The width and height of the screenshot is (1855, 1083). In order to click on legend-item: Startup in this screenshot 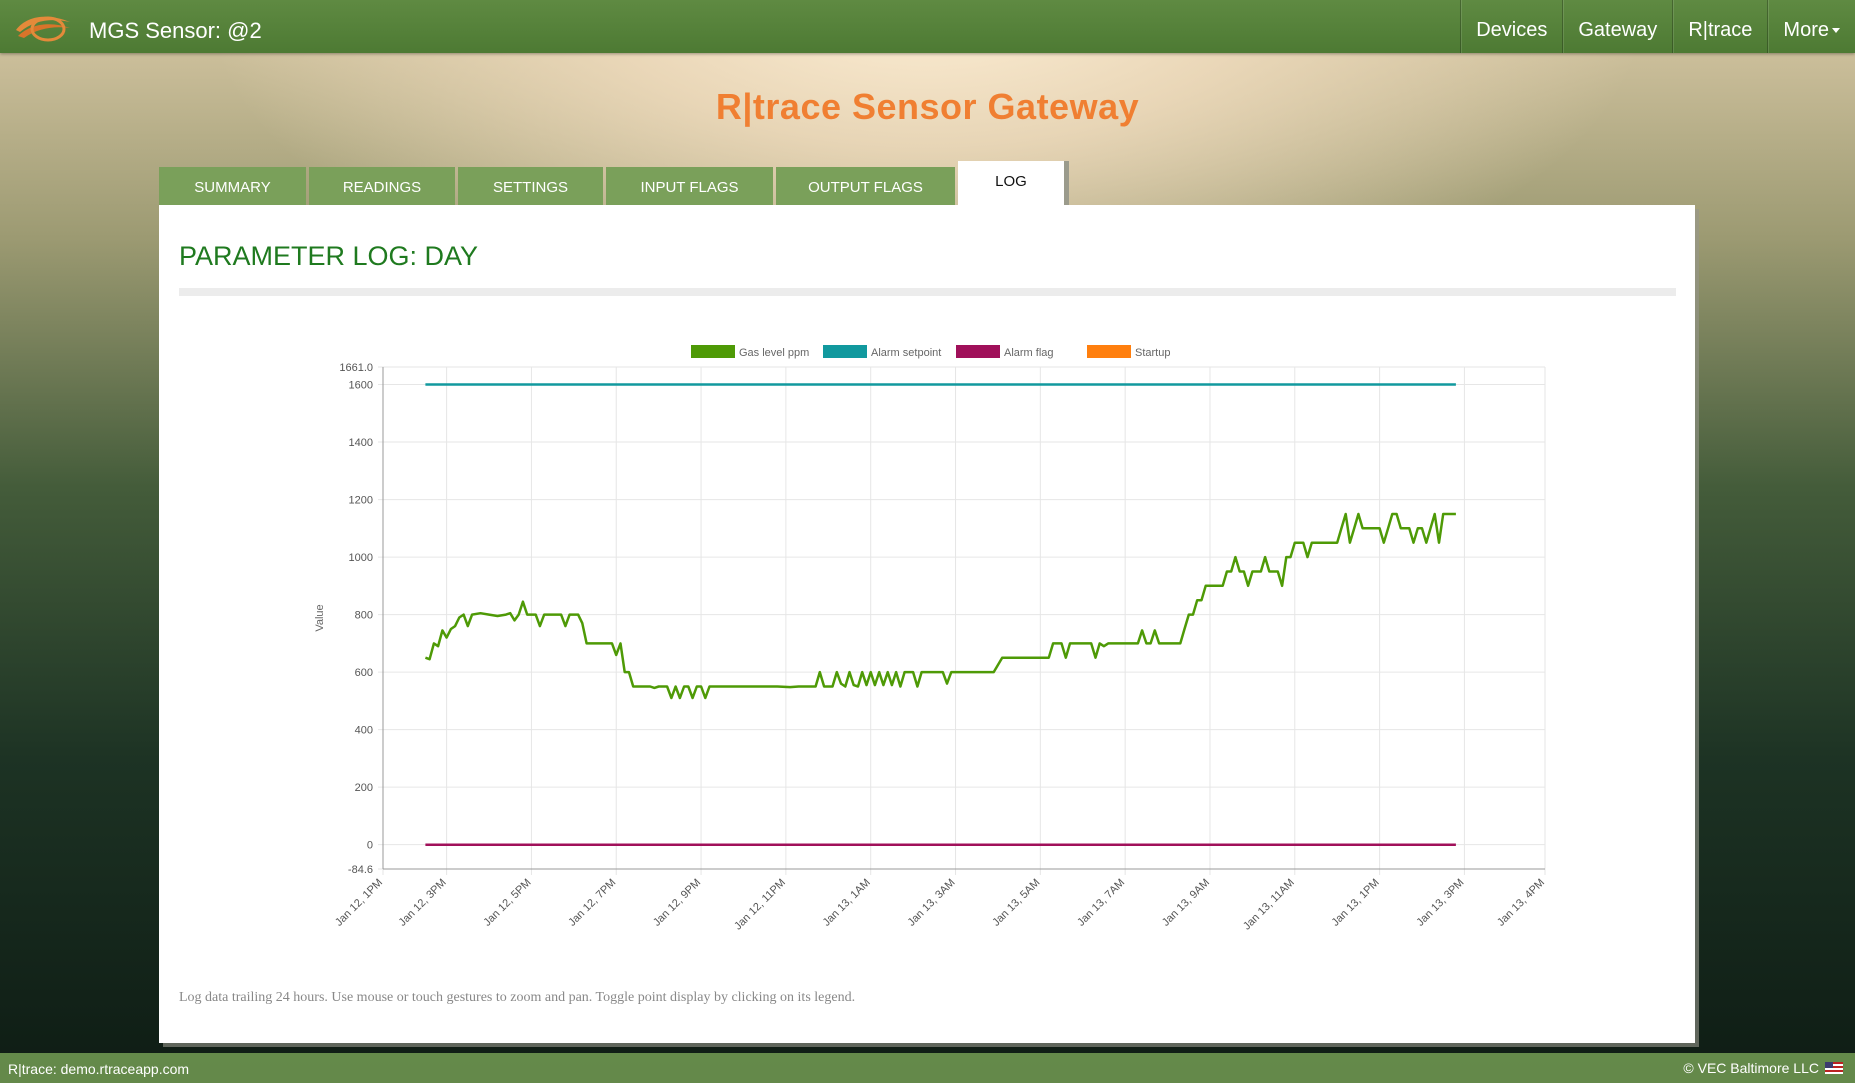, I will do `click(1128, 352)`.